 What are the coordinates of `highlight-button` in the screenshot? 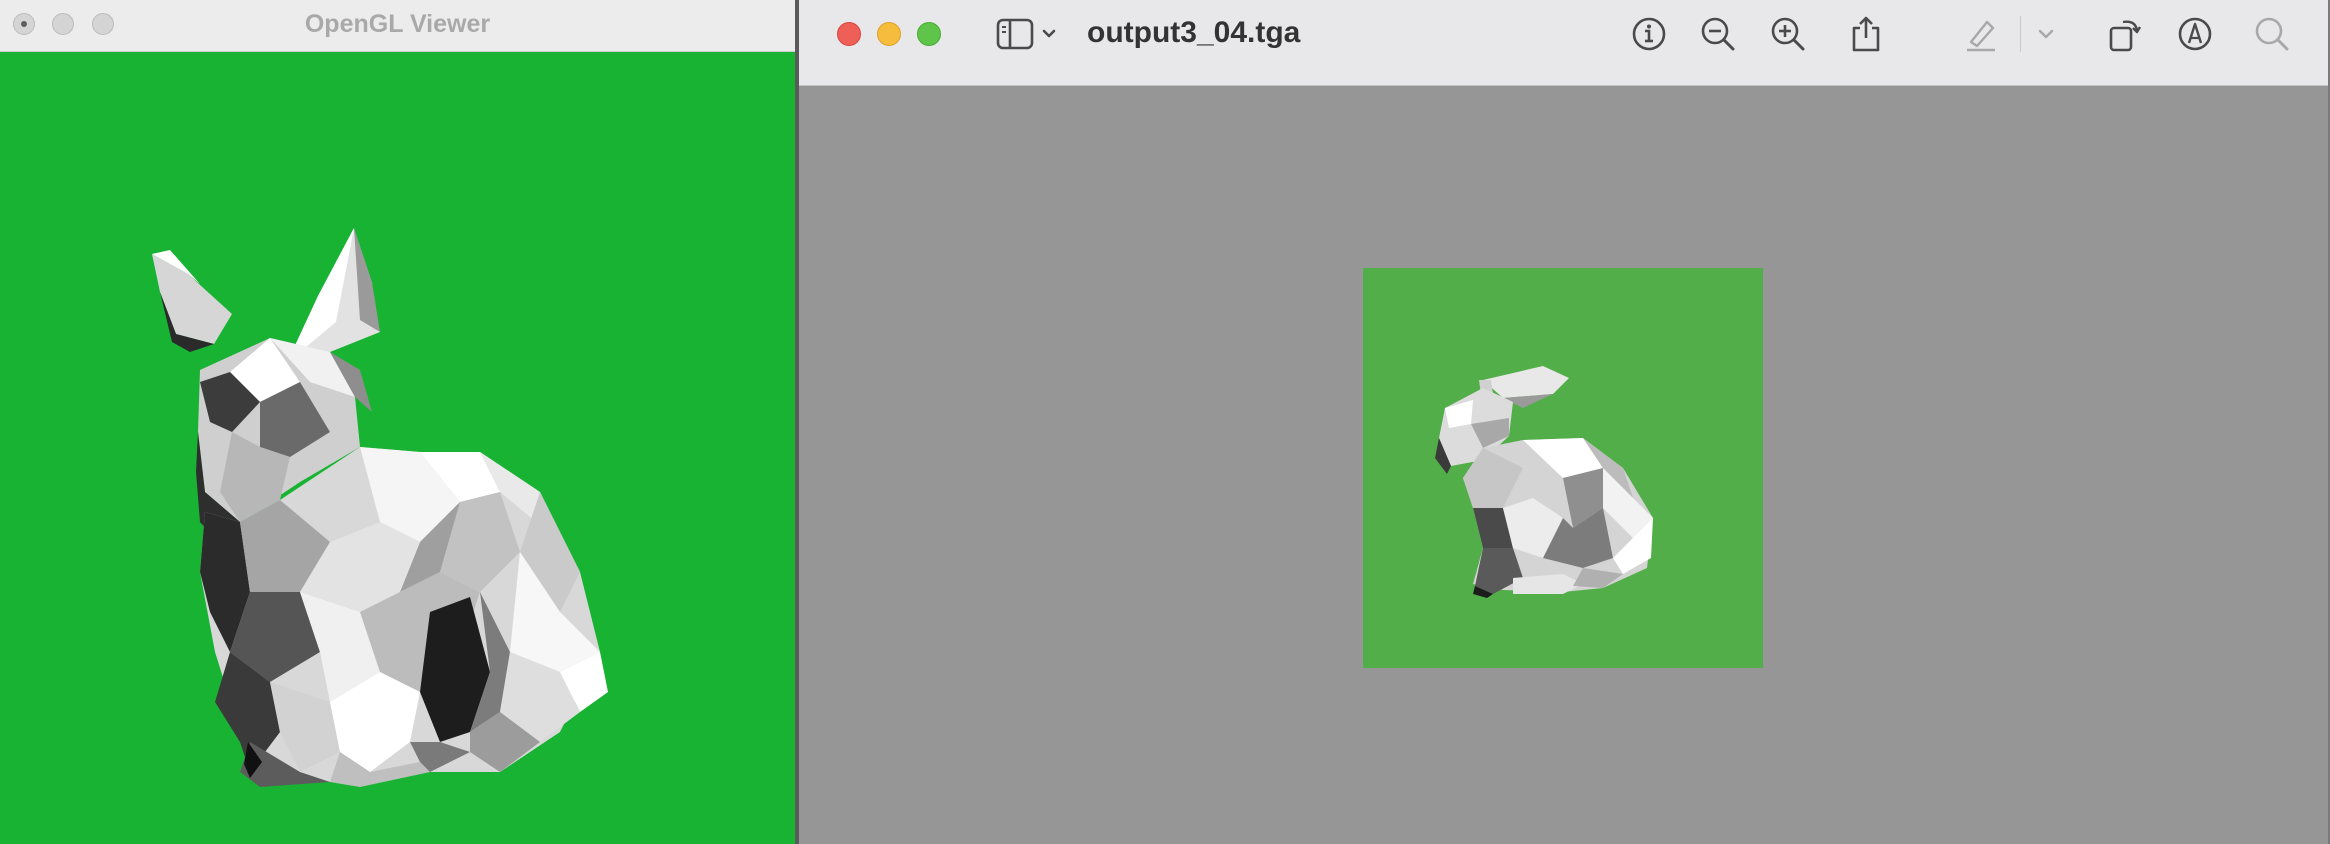 It's located at (1981, 34).